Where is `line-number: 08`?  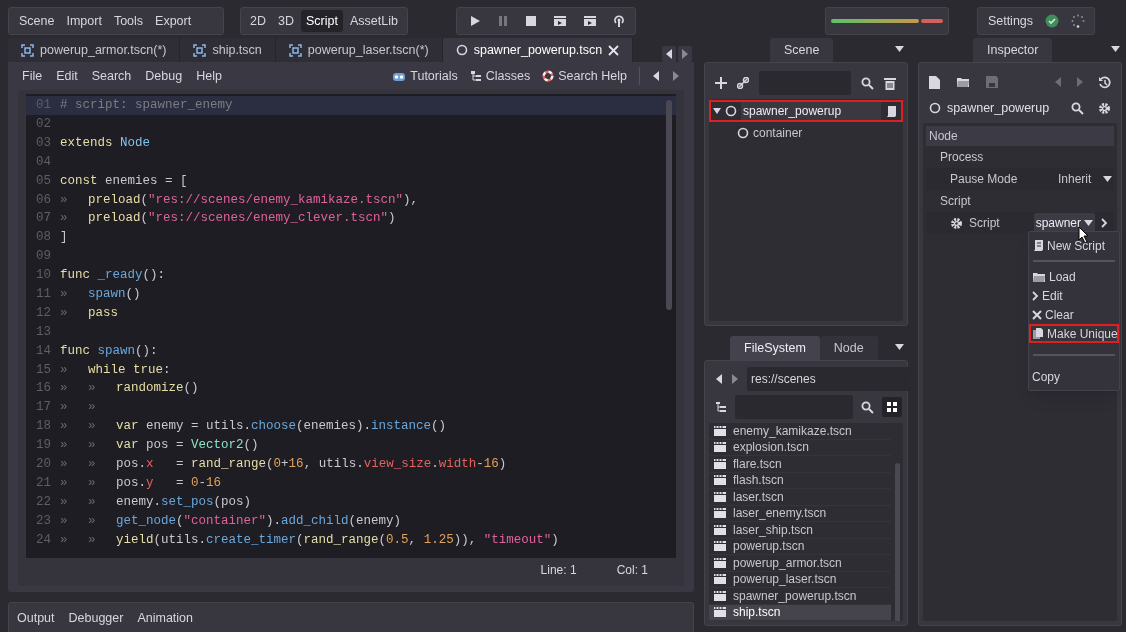
line-number: 08 is located at coordinates (44, 238).